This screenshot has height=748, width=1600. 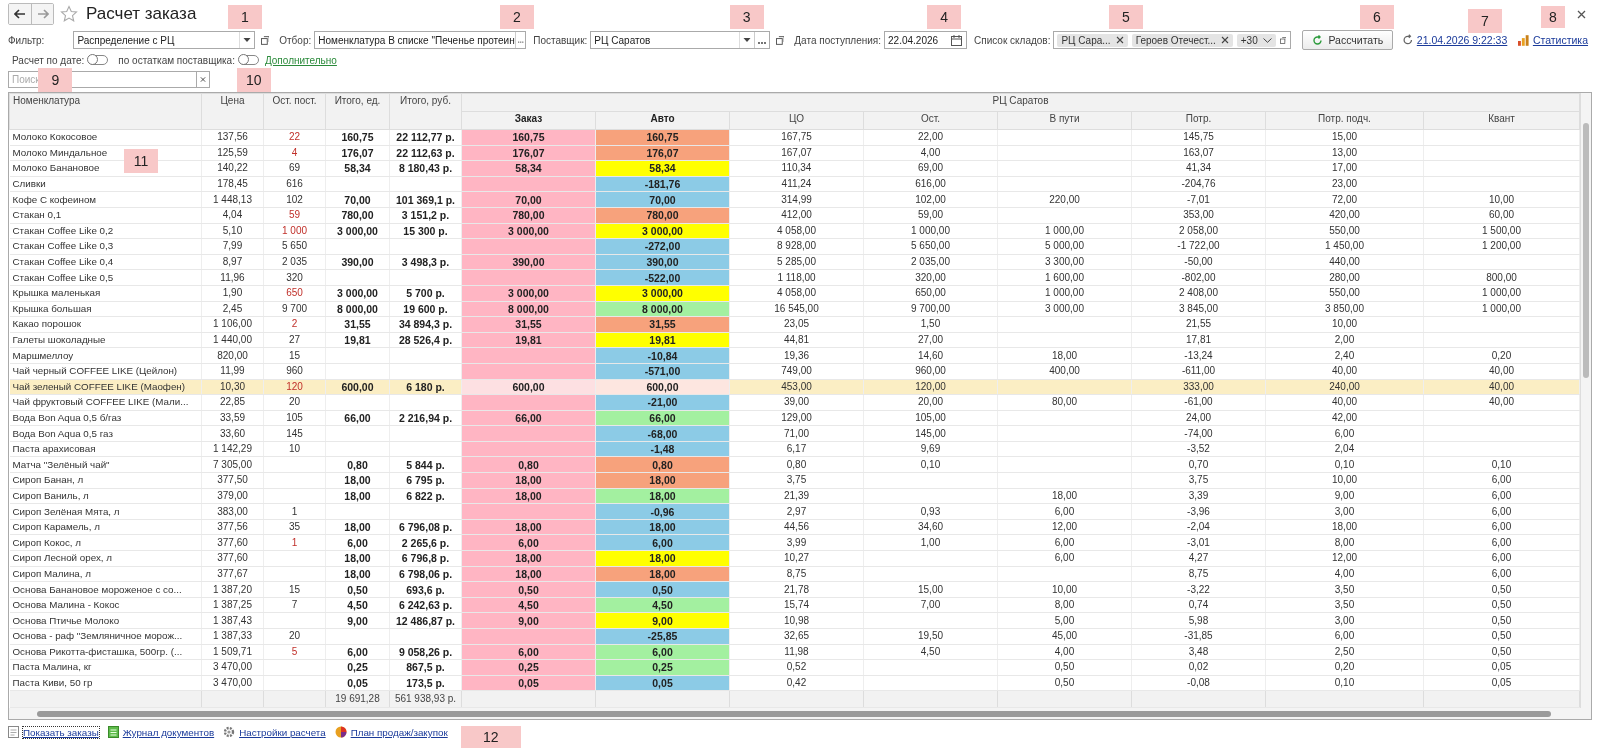 I want to click on annotation-marker: 9, so click(x=55, y=80).